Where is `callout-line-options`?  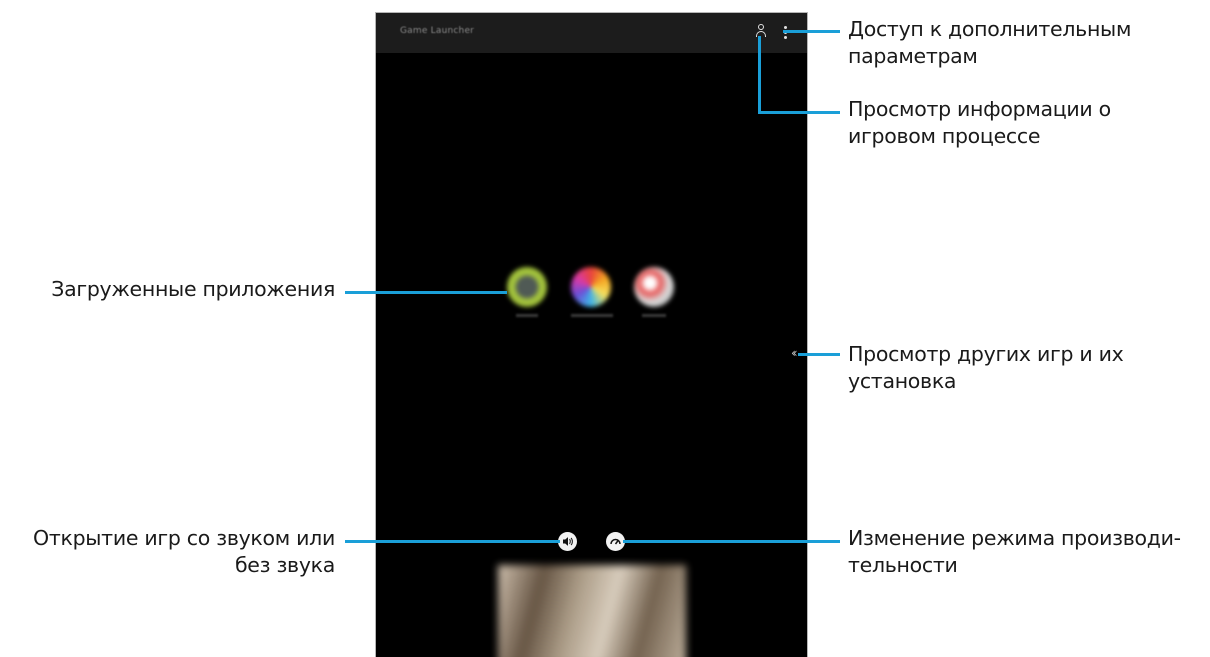 callout-line-options is located at coordinates (811, 31).